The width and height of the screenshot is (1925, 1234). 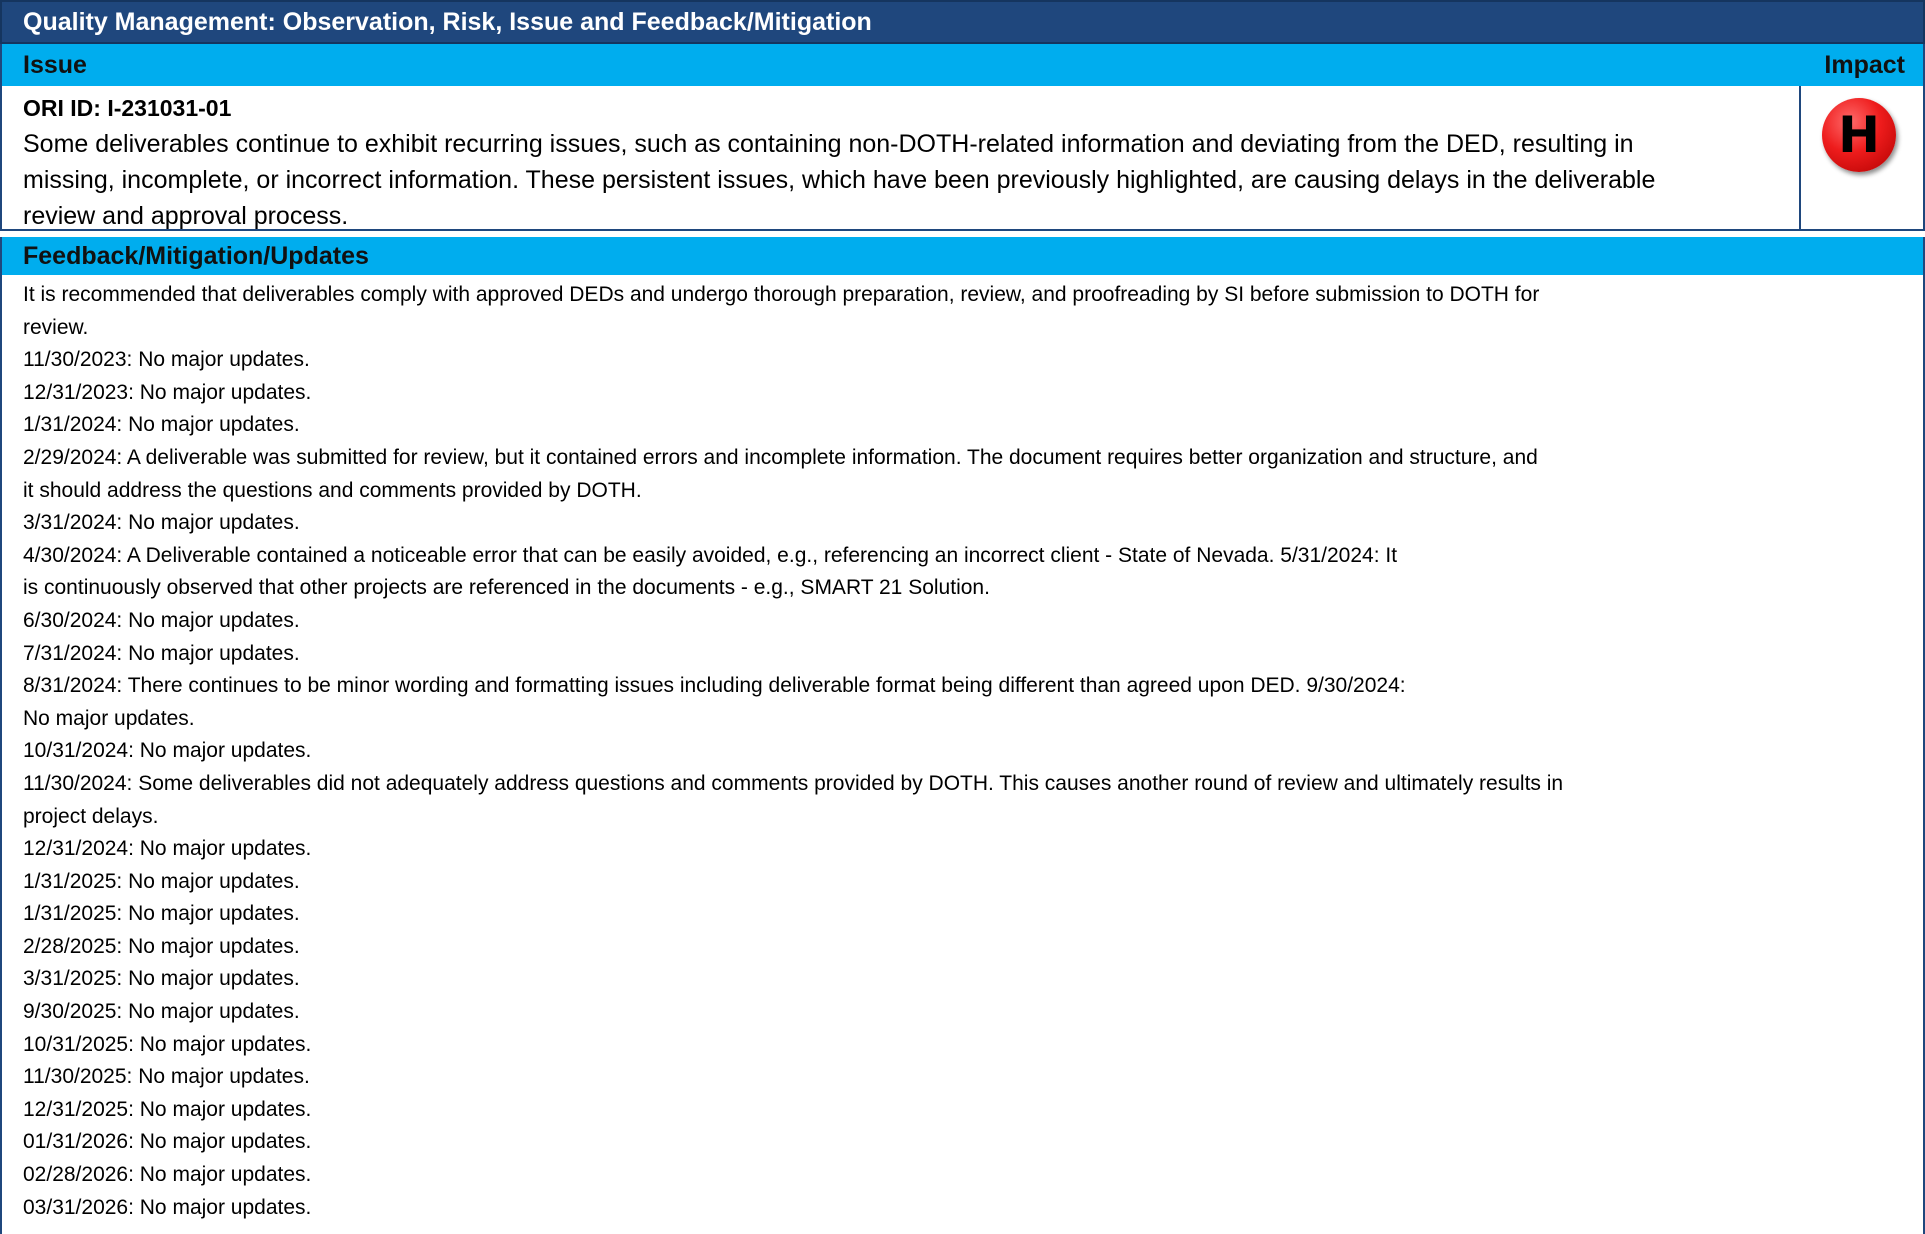 I want to click on feedback-update-line: 3/31/2025: No major updates., so click(x=161, y=979).